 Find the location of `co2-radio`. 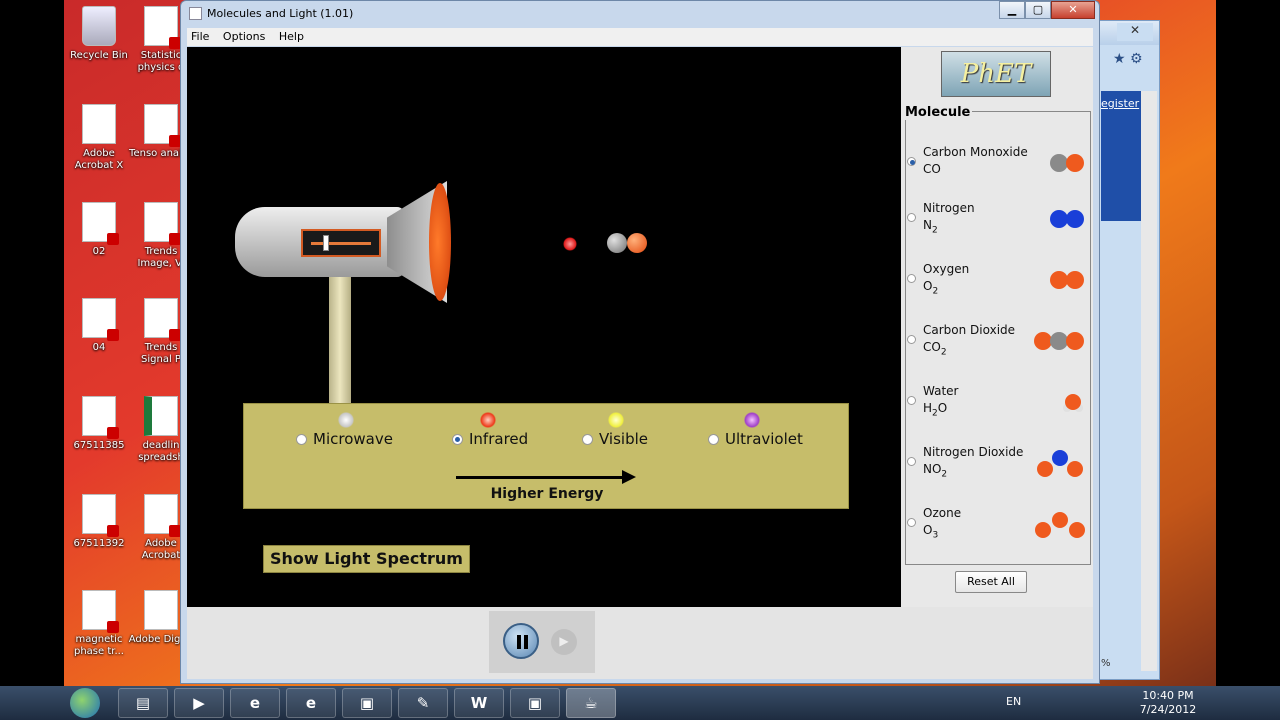

co2-radio is located at coordinates (911, 339).